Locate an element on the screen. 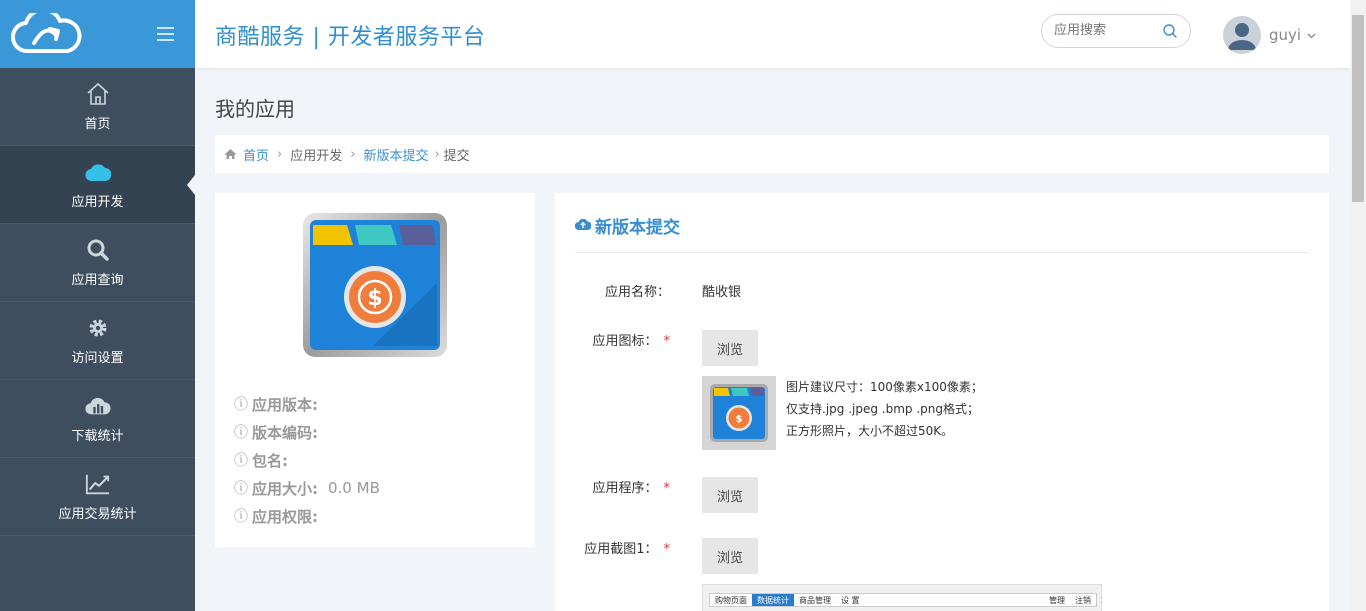 The height and width of the screenshot is (611, 1366). app-name-label: 应用名称： is located at coordinates (637, 292).